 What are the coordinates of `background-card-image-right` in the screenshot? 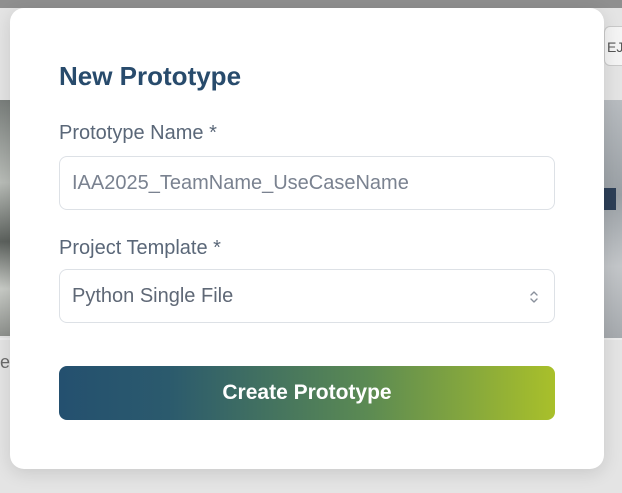 It's located at (613, 219).